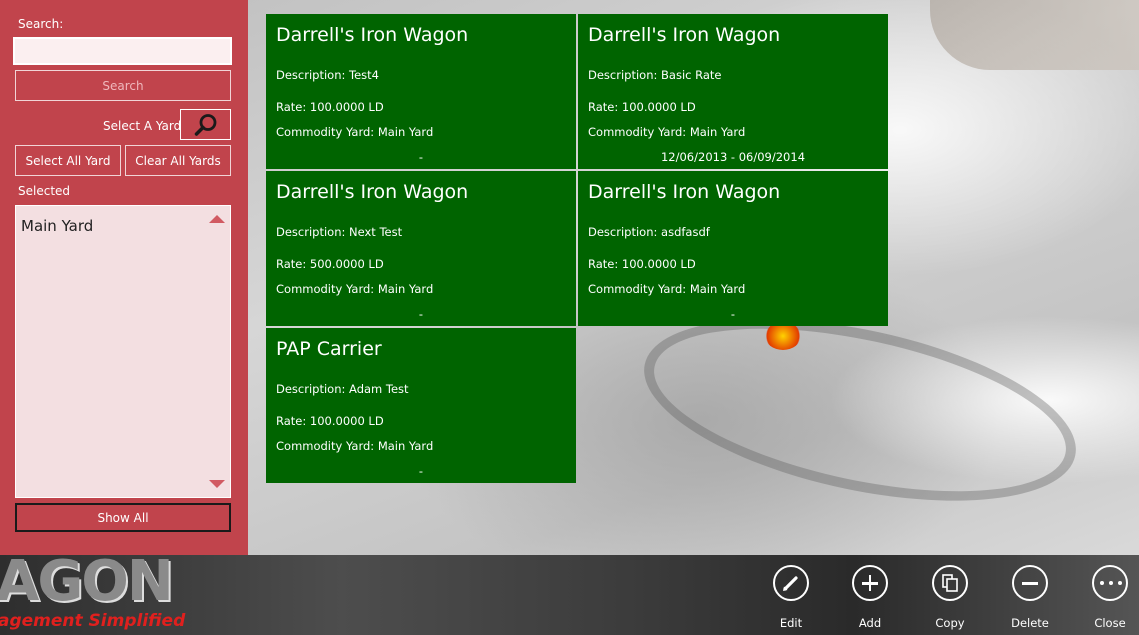 The height and width of the screenshot is (635, 1139). I want to click on selected-yards-list: Main Yard, so click(123, 351).